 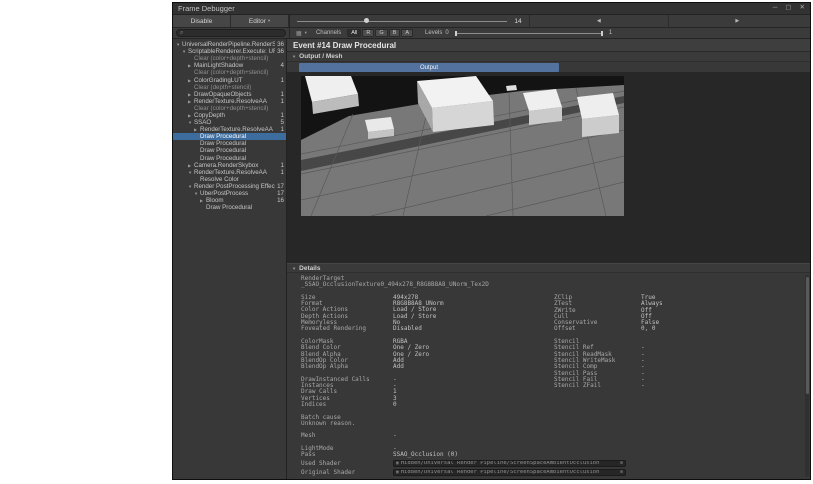 I want to click on tree-item-count: 5, so click(x=282, y=123).